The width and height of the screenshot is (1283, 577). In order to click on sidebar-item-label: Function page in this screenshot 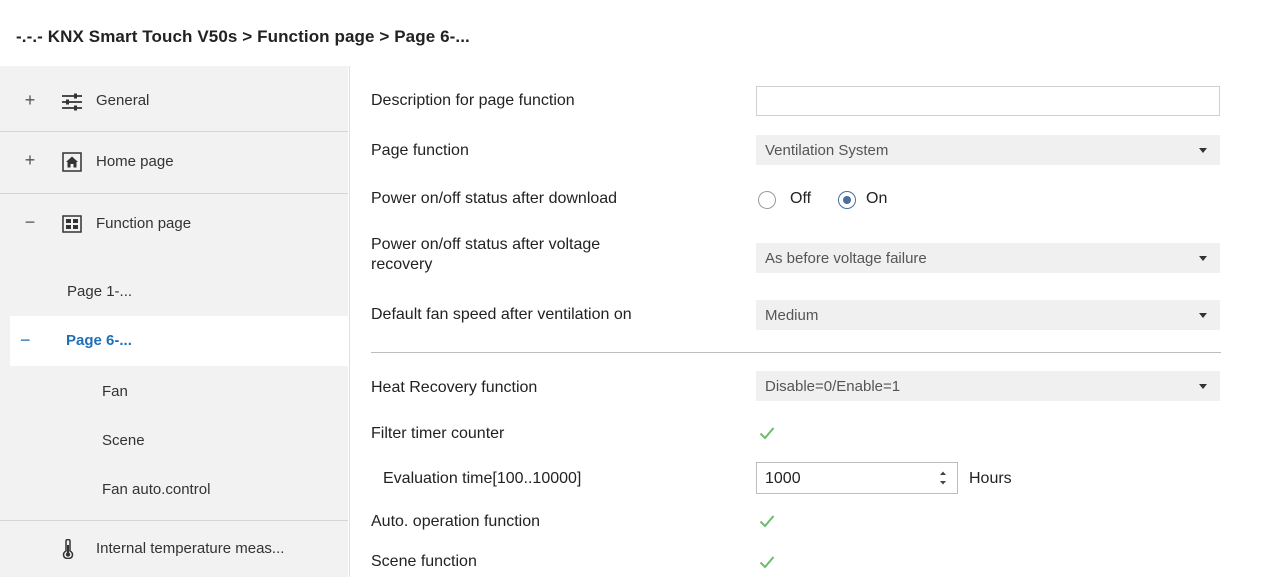, I will do `click(144, 223)`.